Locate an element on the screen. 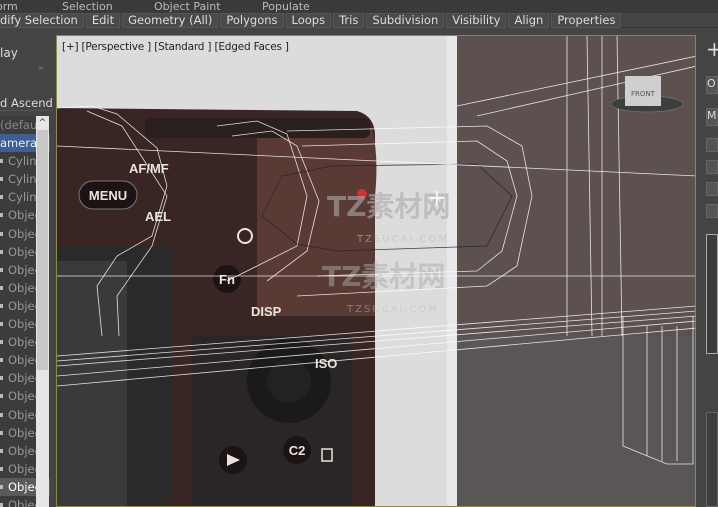 This screenshot has width=718, height=507. scrollbar: ^ is located at coordinates (42, 311).